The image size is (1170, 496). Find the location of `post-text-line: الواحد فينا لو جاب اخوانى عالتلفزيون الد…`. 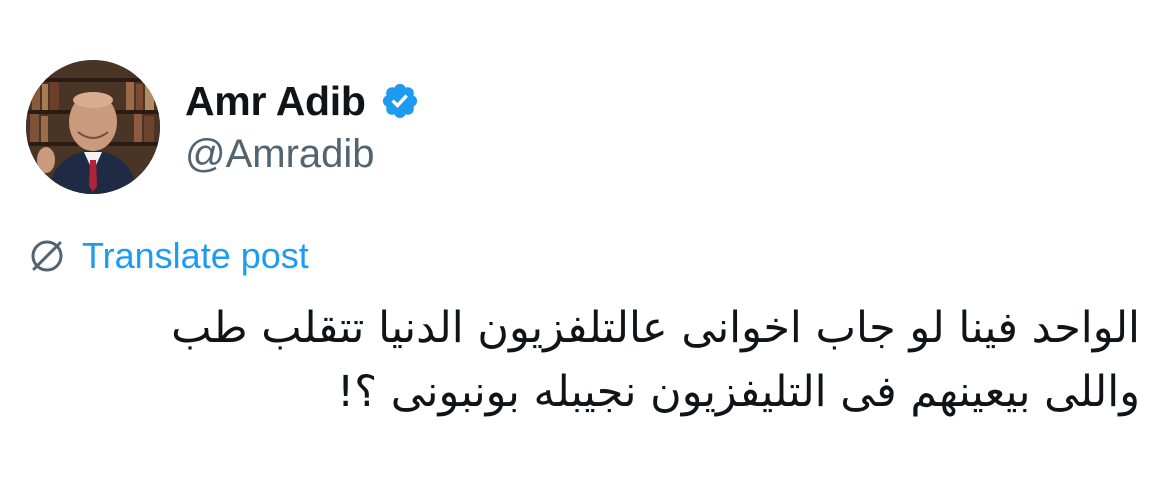

post-text-line: الواحد فينا لو جاب اخوانى عالتلفزيون الد… is located at coordinates (655, 328).